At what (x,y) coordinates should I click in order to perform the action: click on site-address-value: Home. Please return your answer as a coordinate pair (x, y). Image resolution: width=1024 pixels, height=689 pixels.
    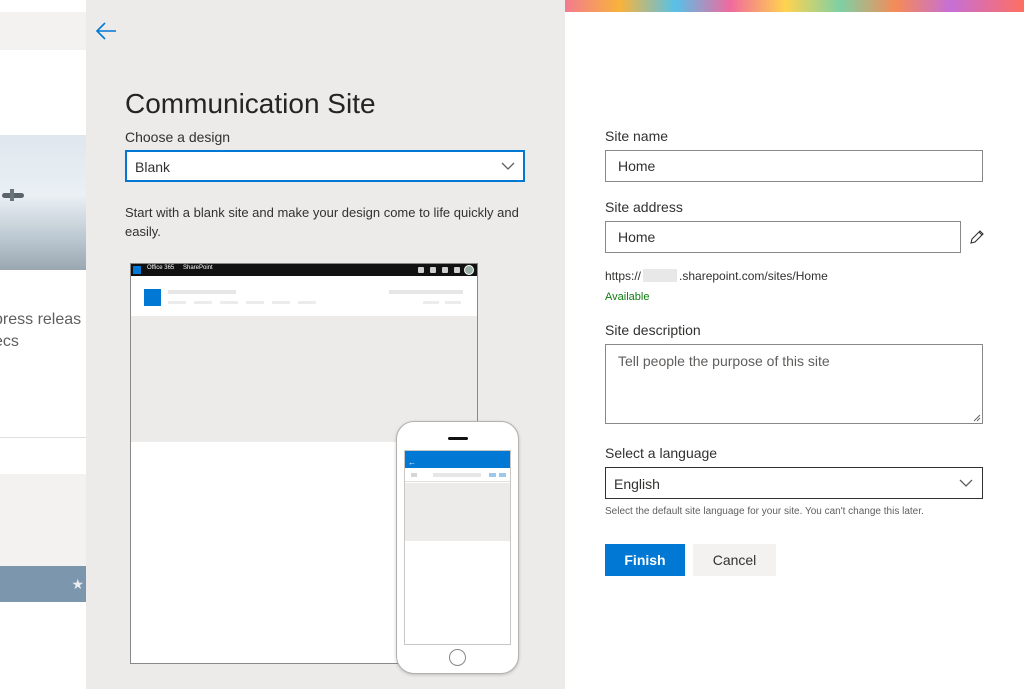
    Looking at the image, I should click on (637, 237).